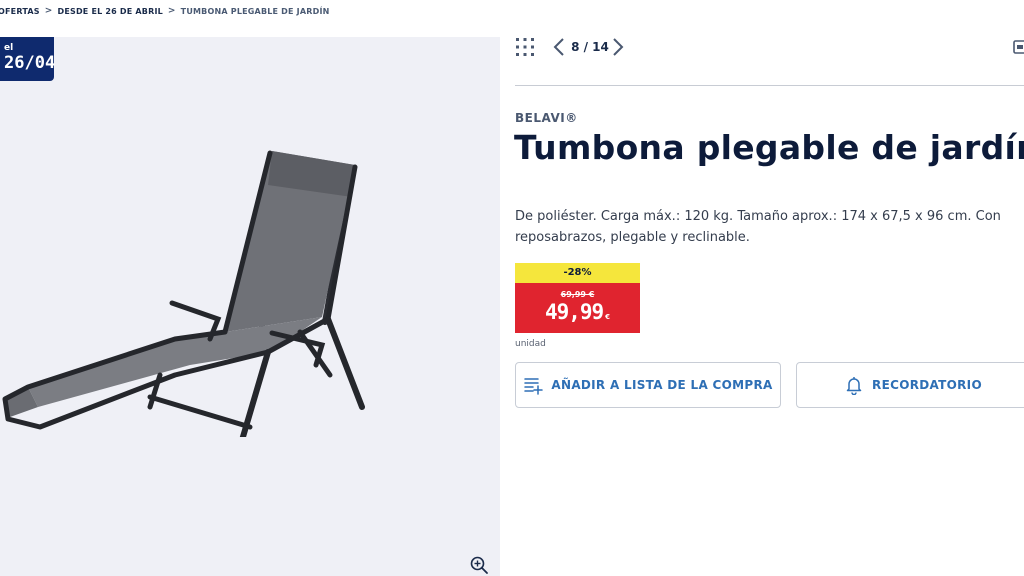 The image size is (1024, 576). Describe the element at coordinates (9, 48) in the screenshot. I see `date-badge-prefix: el` at that location.